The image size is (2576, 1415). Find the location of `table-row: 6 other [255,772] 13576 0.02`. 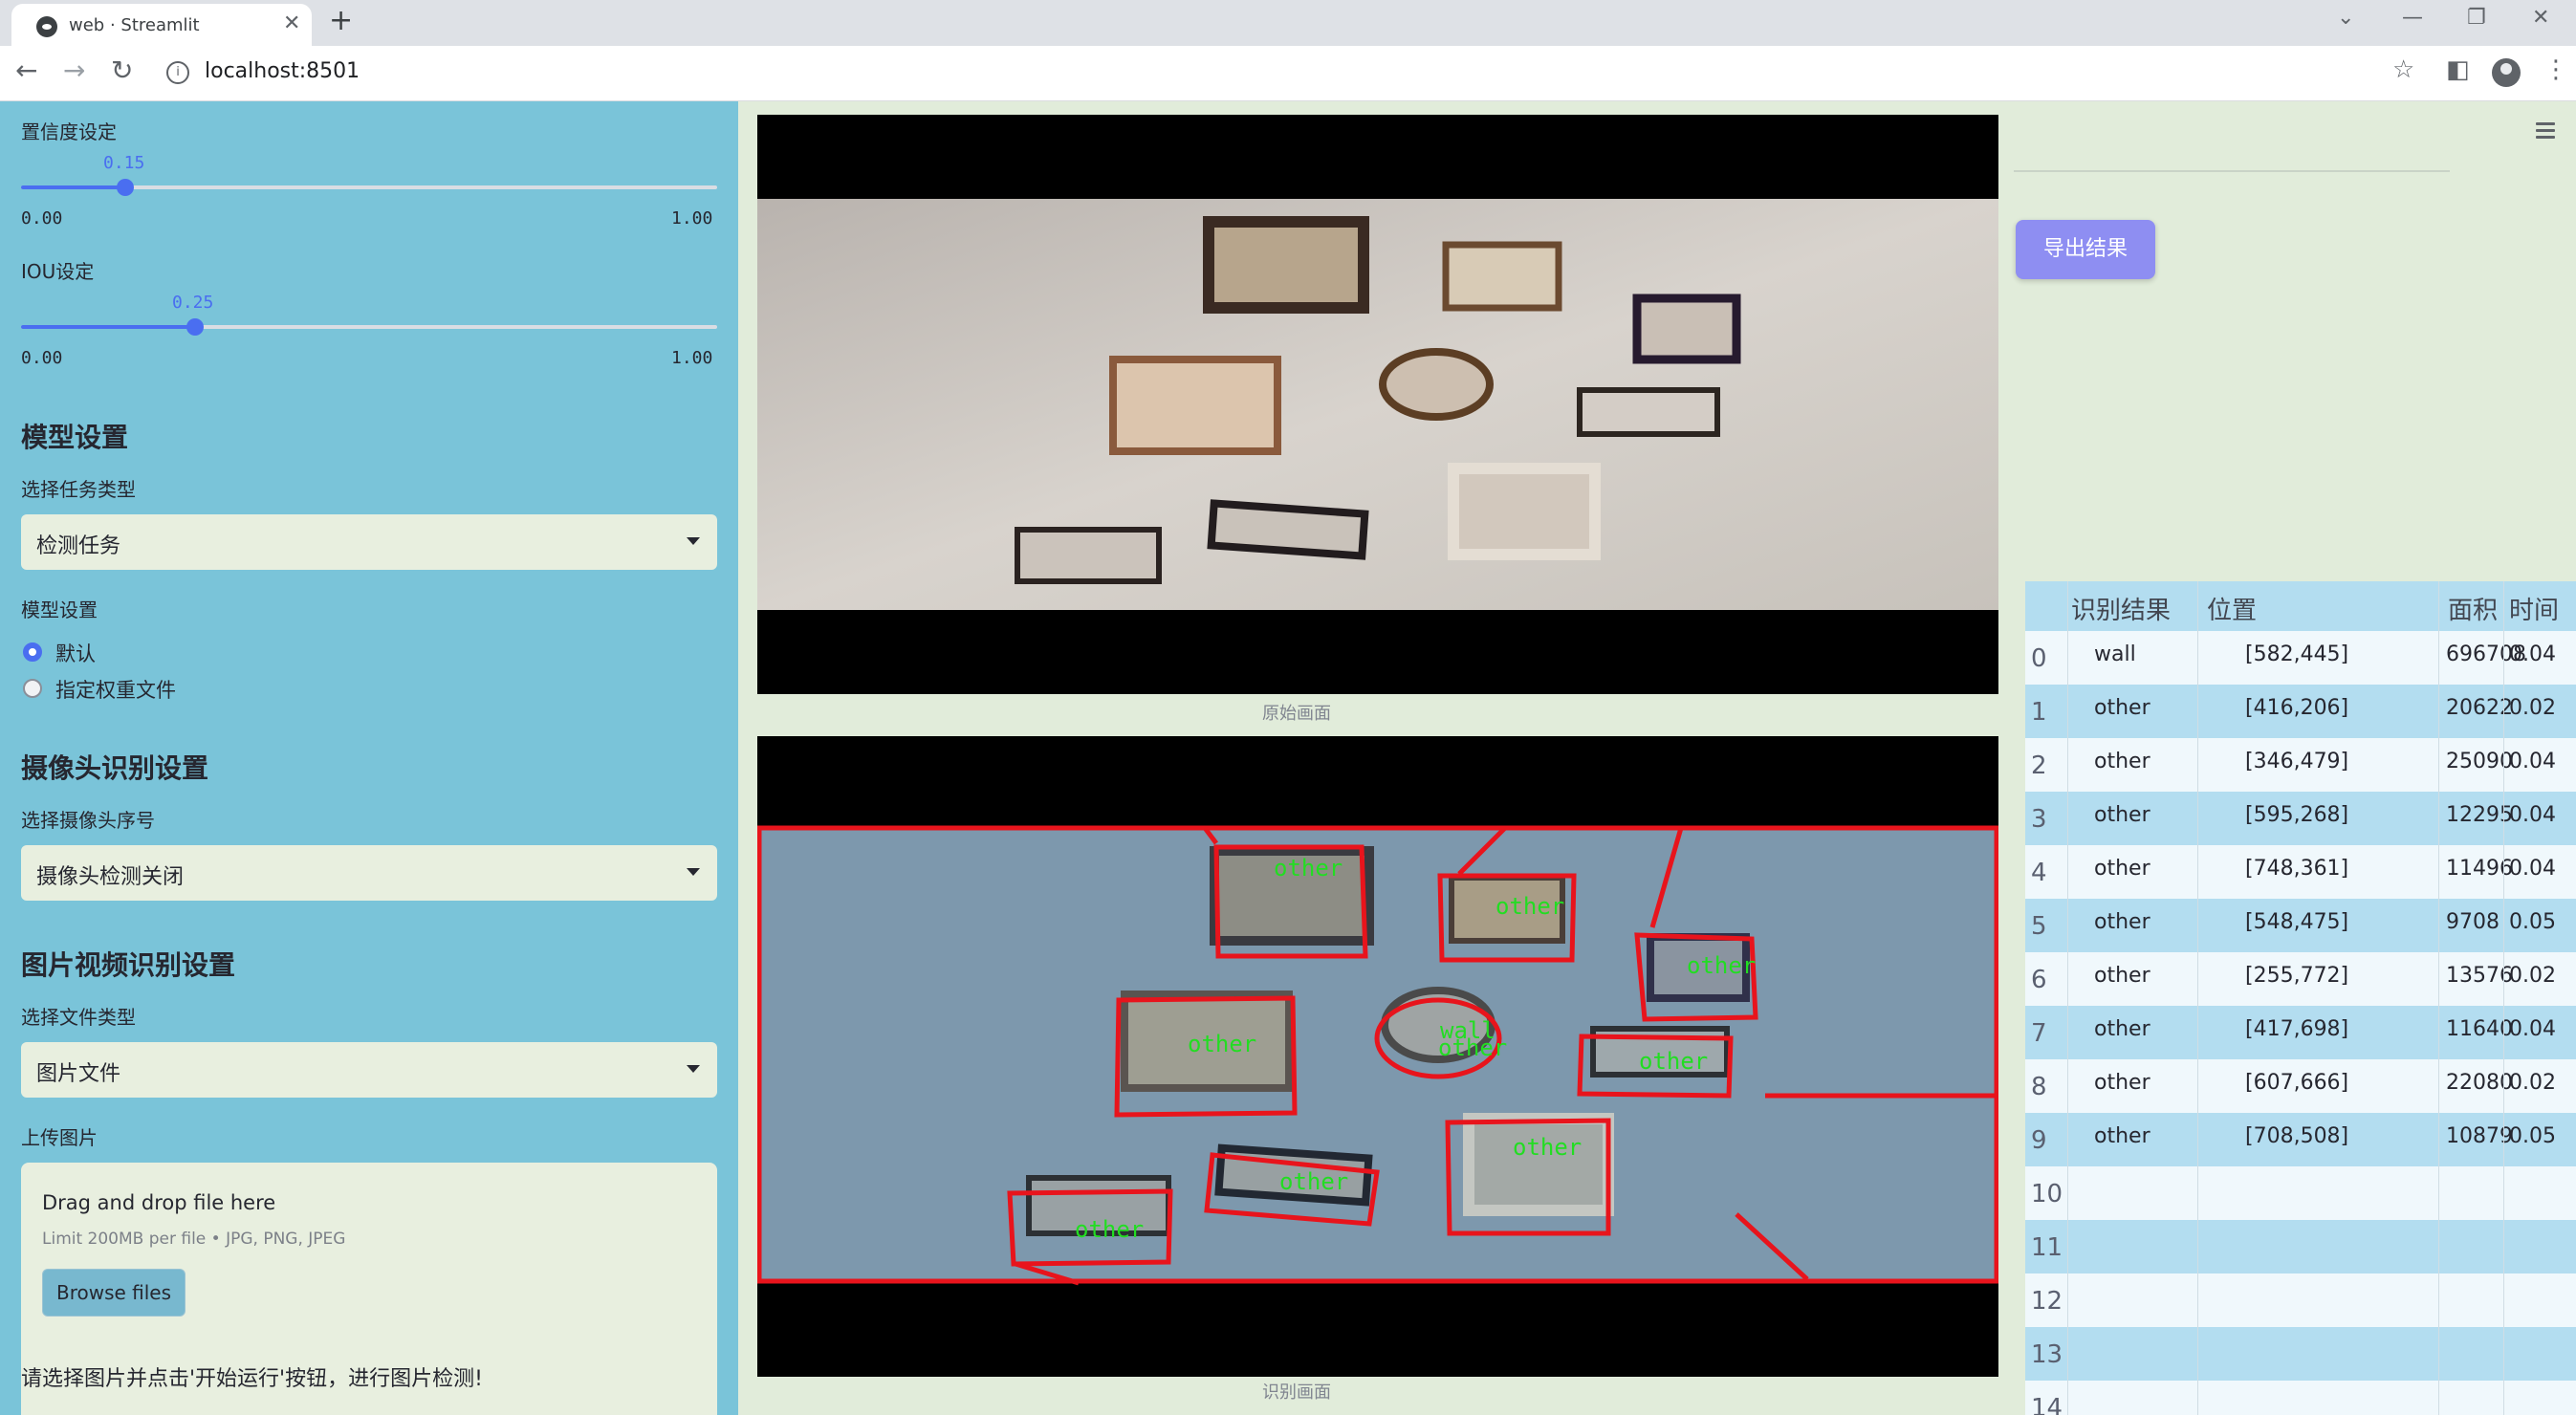

table-row: 6 other [255,772] 13576 0.02 is located at coordinates (2300, 979).